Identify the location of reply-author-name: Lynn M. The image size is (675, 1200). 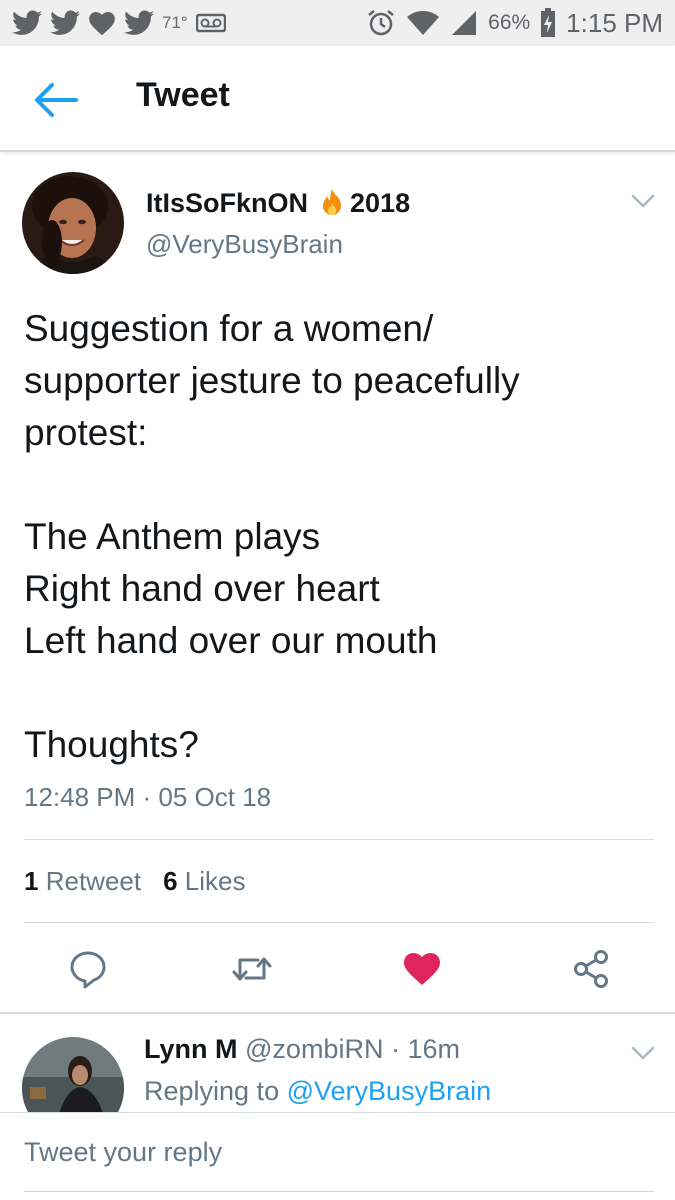
(191, 1049).